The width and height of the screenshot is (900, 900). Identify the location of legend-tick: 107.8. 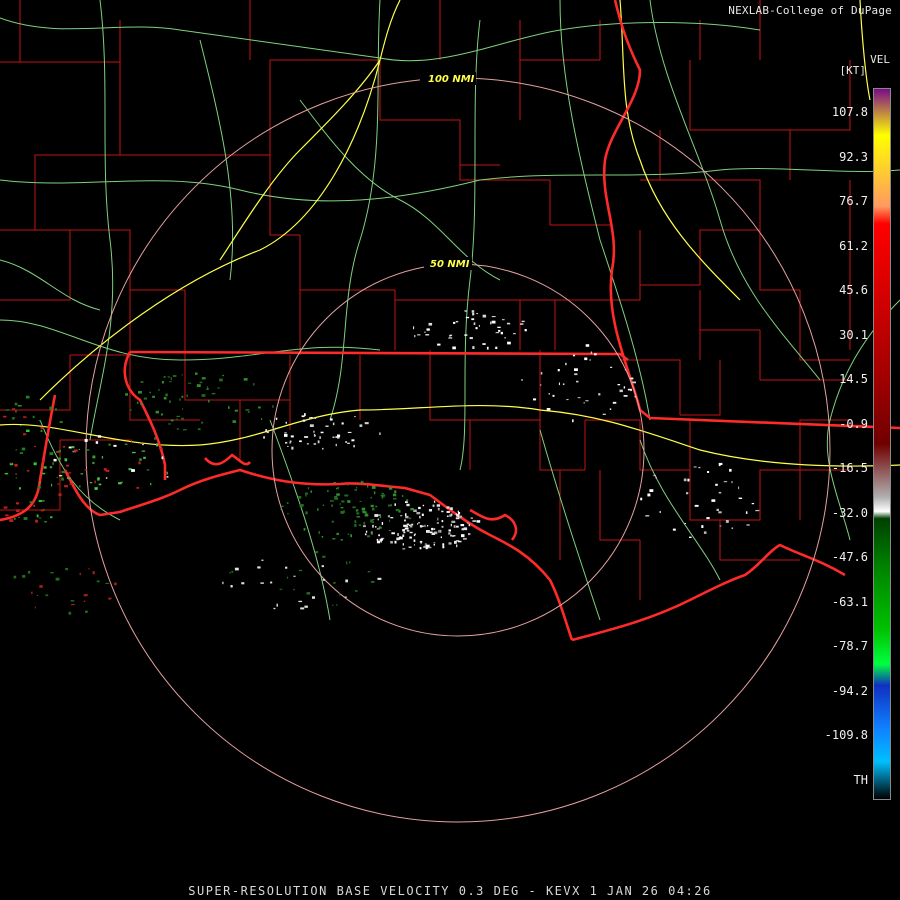
(849, 112).